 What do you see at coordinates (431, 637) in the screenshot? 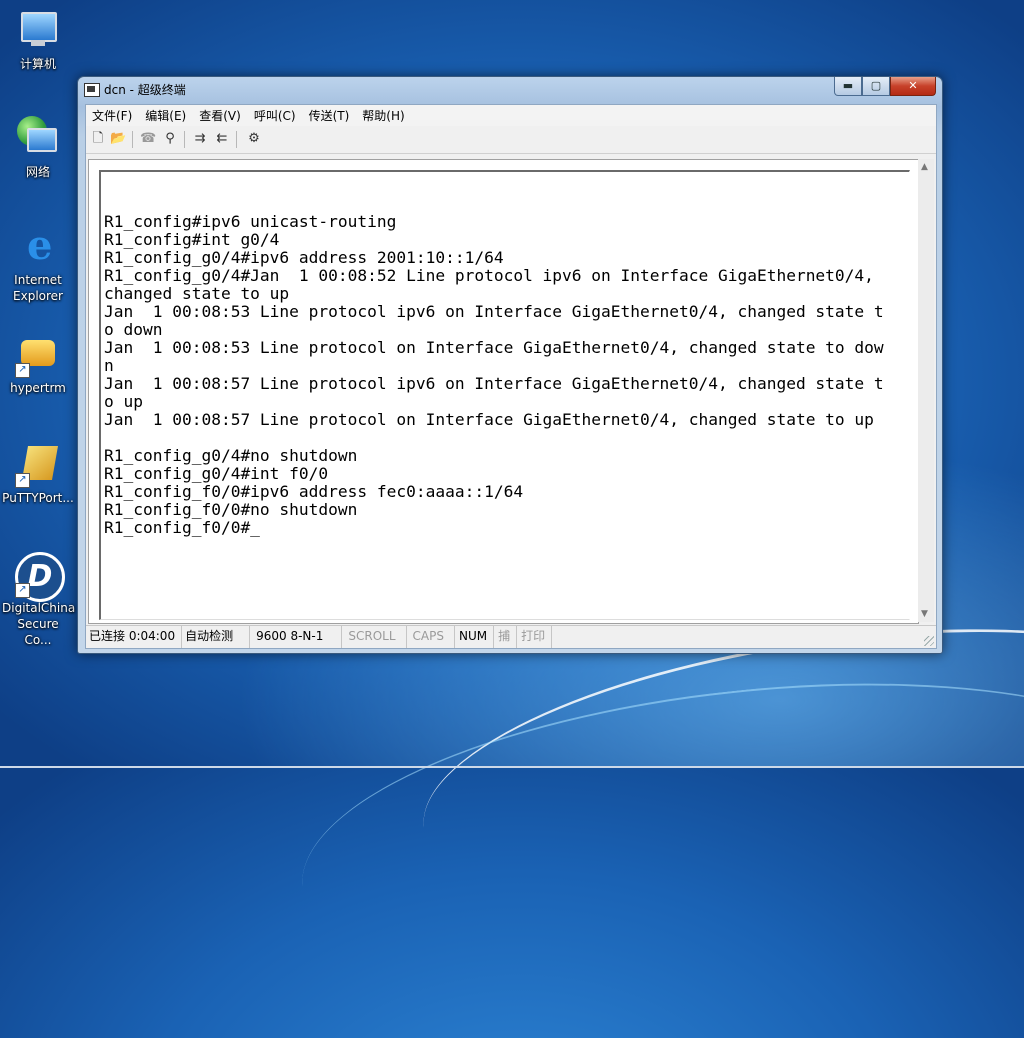
I see `status-caps: CAPS` at bounding box center [431, 637].